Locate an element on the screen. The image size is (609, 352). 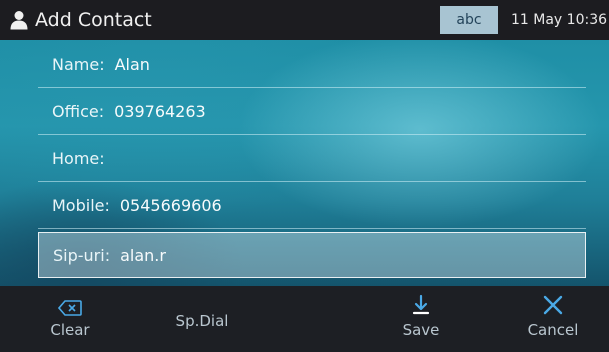
softkey-label: Sp.Dial is located at coordinates (202, 321).